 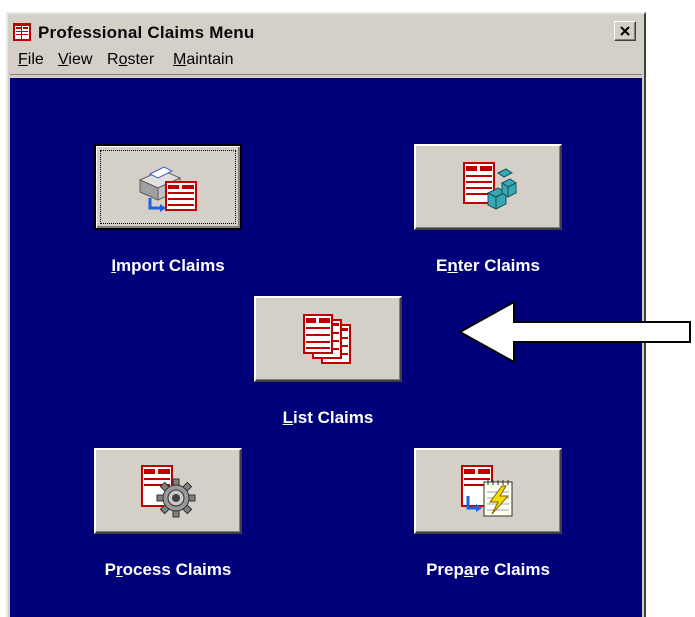 What do you see at coordinates (326, 61) in the screenshot?
I see `menu-bar: File View Roster Maintain` at bounding box center [326, 61].